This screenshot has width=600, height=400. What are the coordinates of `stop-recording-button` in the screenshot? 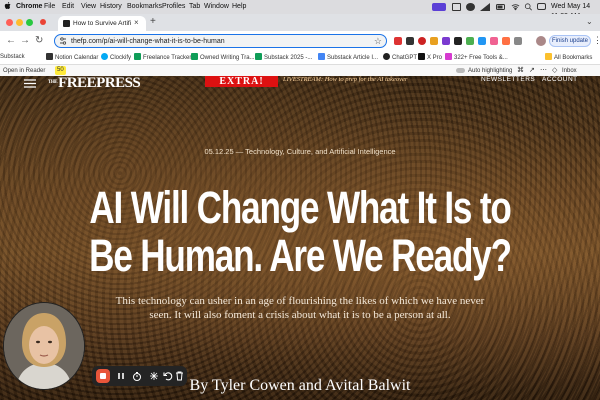 It's located at (103, 376).